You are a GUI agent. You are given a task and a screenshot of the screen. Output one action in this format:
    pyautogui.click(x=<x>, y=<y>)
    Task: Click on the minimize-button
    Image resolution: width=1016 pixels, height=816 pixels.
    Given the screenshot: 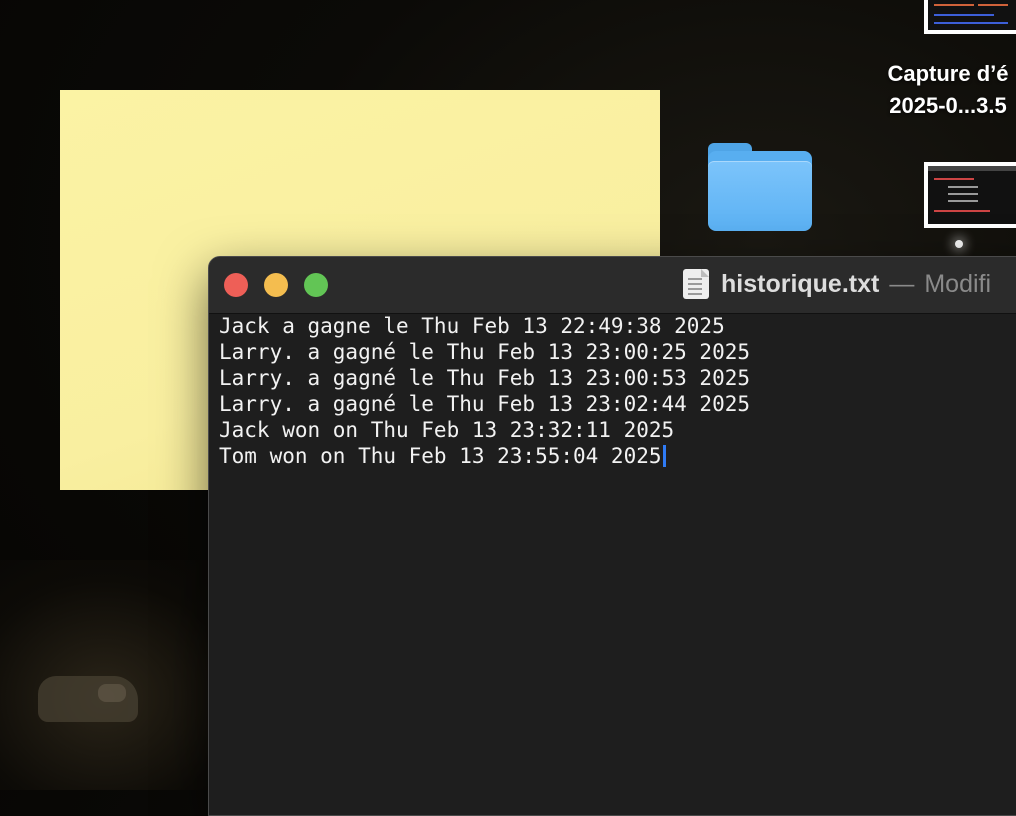 What is the action you would take?
    pyautogui.click(x=276, y=285)
    